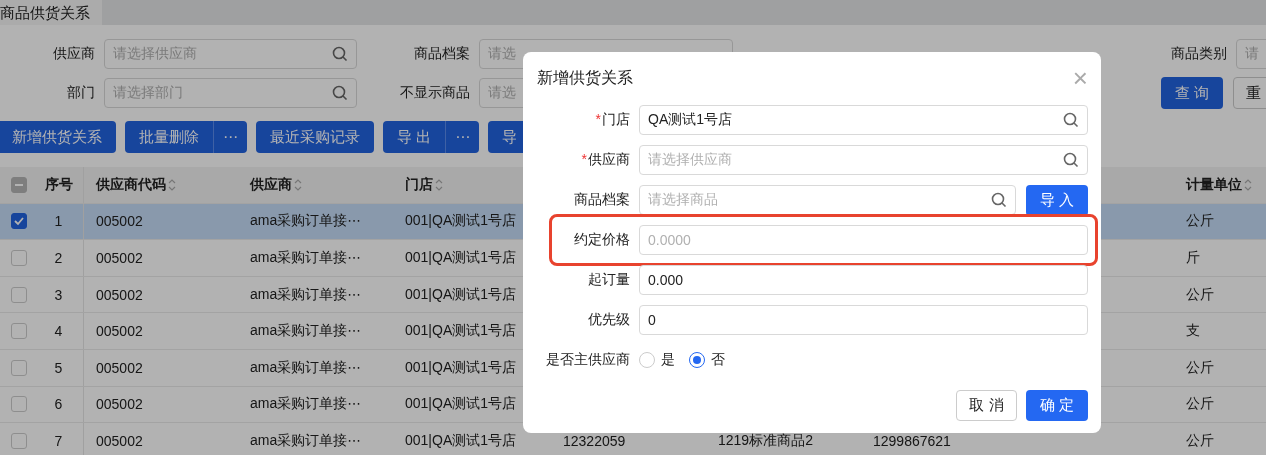 This screenshot has width=1266, height=455. What do you see at coordinates (169, 137) in the screenshot?
I see `toolbar-button: 批量删除` at bounding box center [169, 137].